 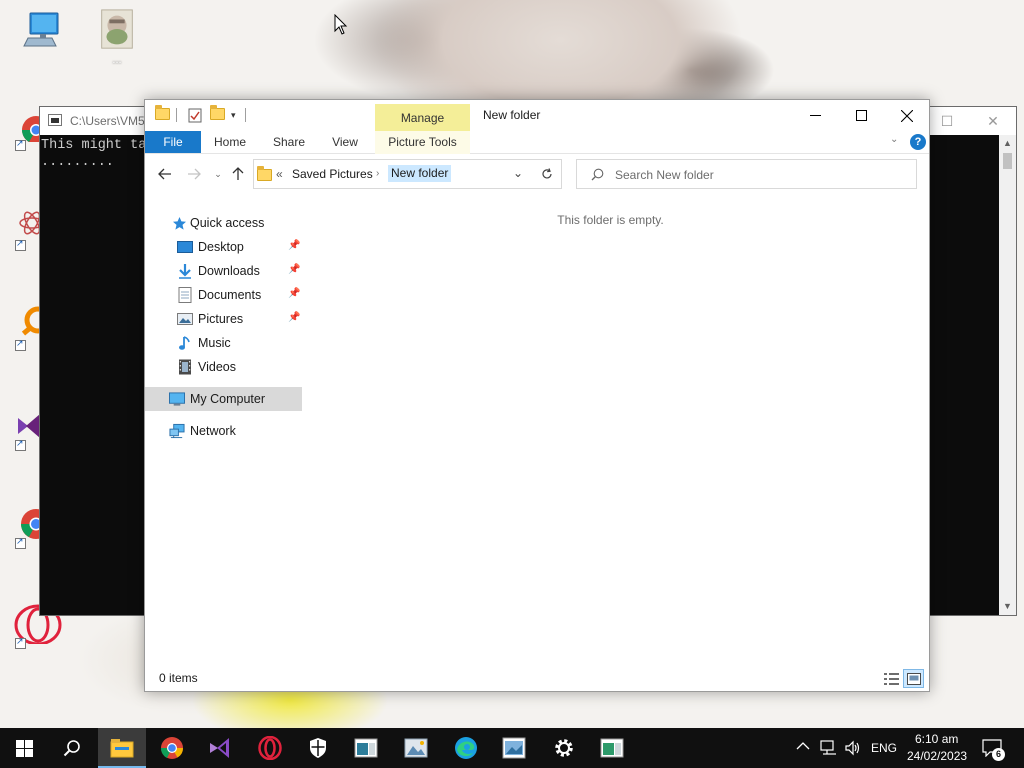 What do you see at coordinates (179, 223) in the screenshot?
I see `quick-access-star-icon` at bounding box center [179, 223].